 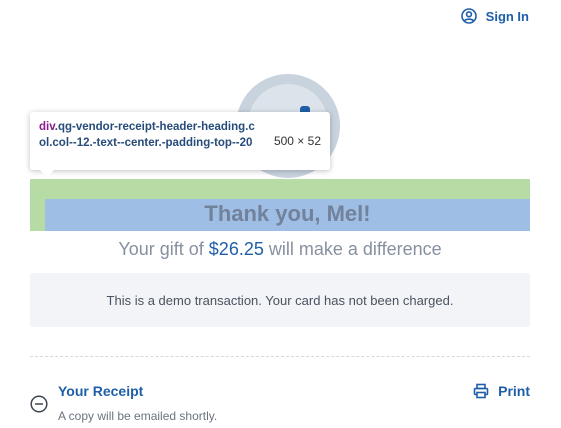 I want to click on tooltip-dimensions: 500 × 52, so click(x=297, y=141).